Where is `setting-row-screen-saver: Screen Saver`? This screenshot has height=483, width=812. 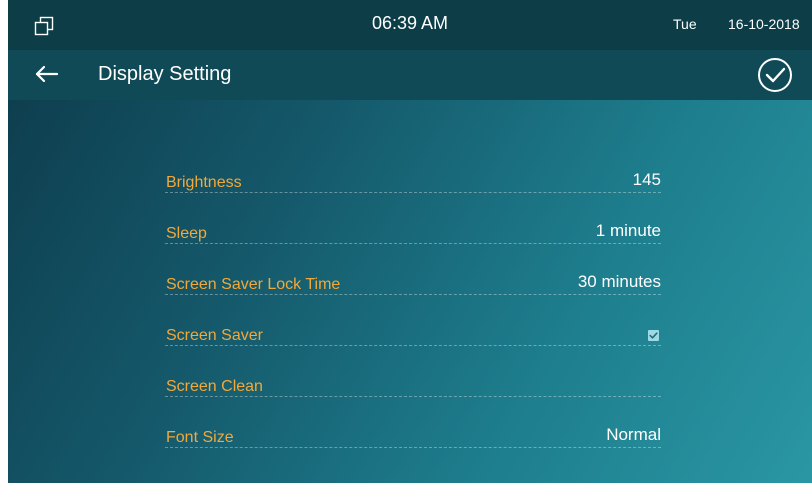 setting-row-screen-saver: Screen Saver is located at coordinates (413, 338).